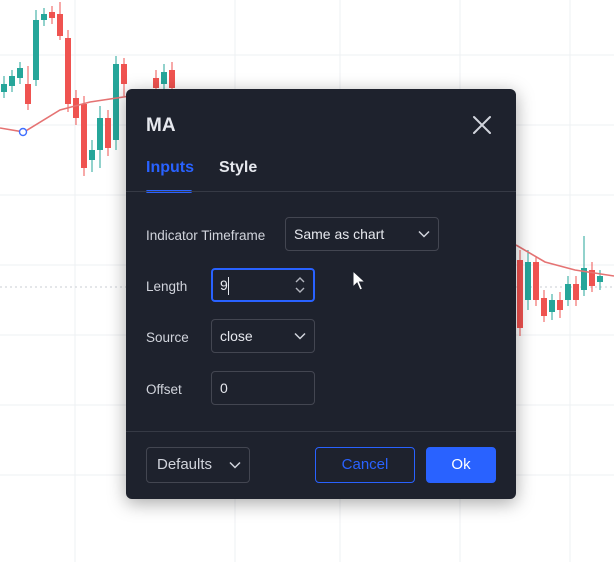  Describe the element at coordinates (170, 168) in the screenshot. I see `tab-inputs: Inputs` at that location.